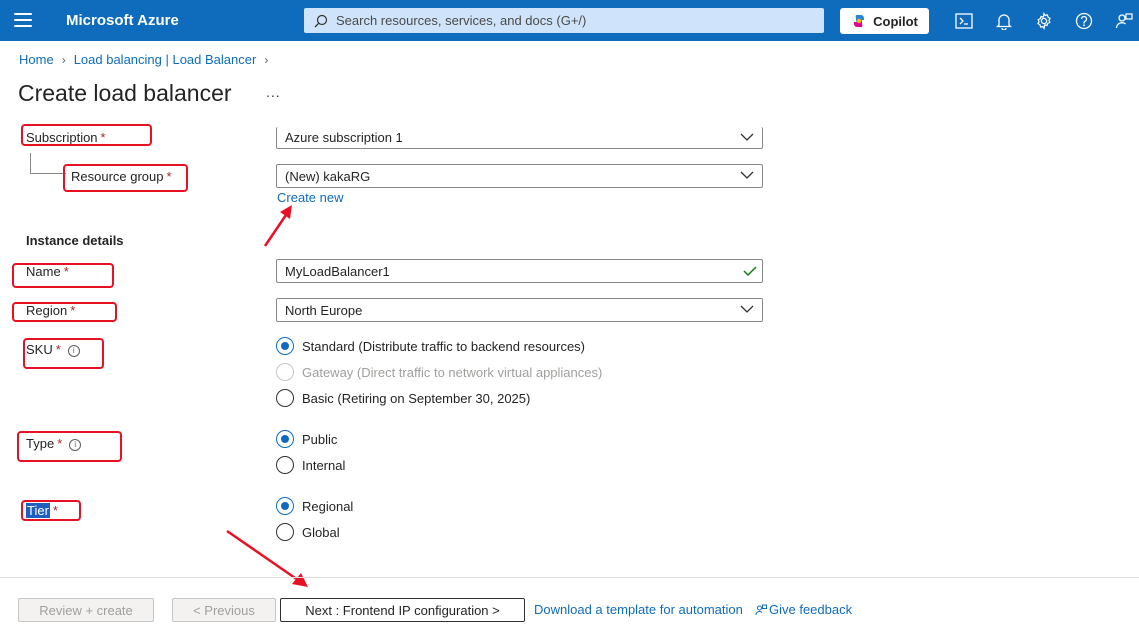 Image resolution: width=1139 pixels, height=640 pixels. Describe the element at coordinates (519, 176) in the screenshot. I see `resource-group-dropdown: (New) kakaRG` at that location.